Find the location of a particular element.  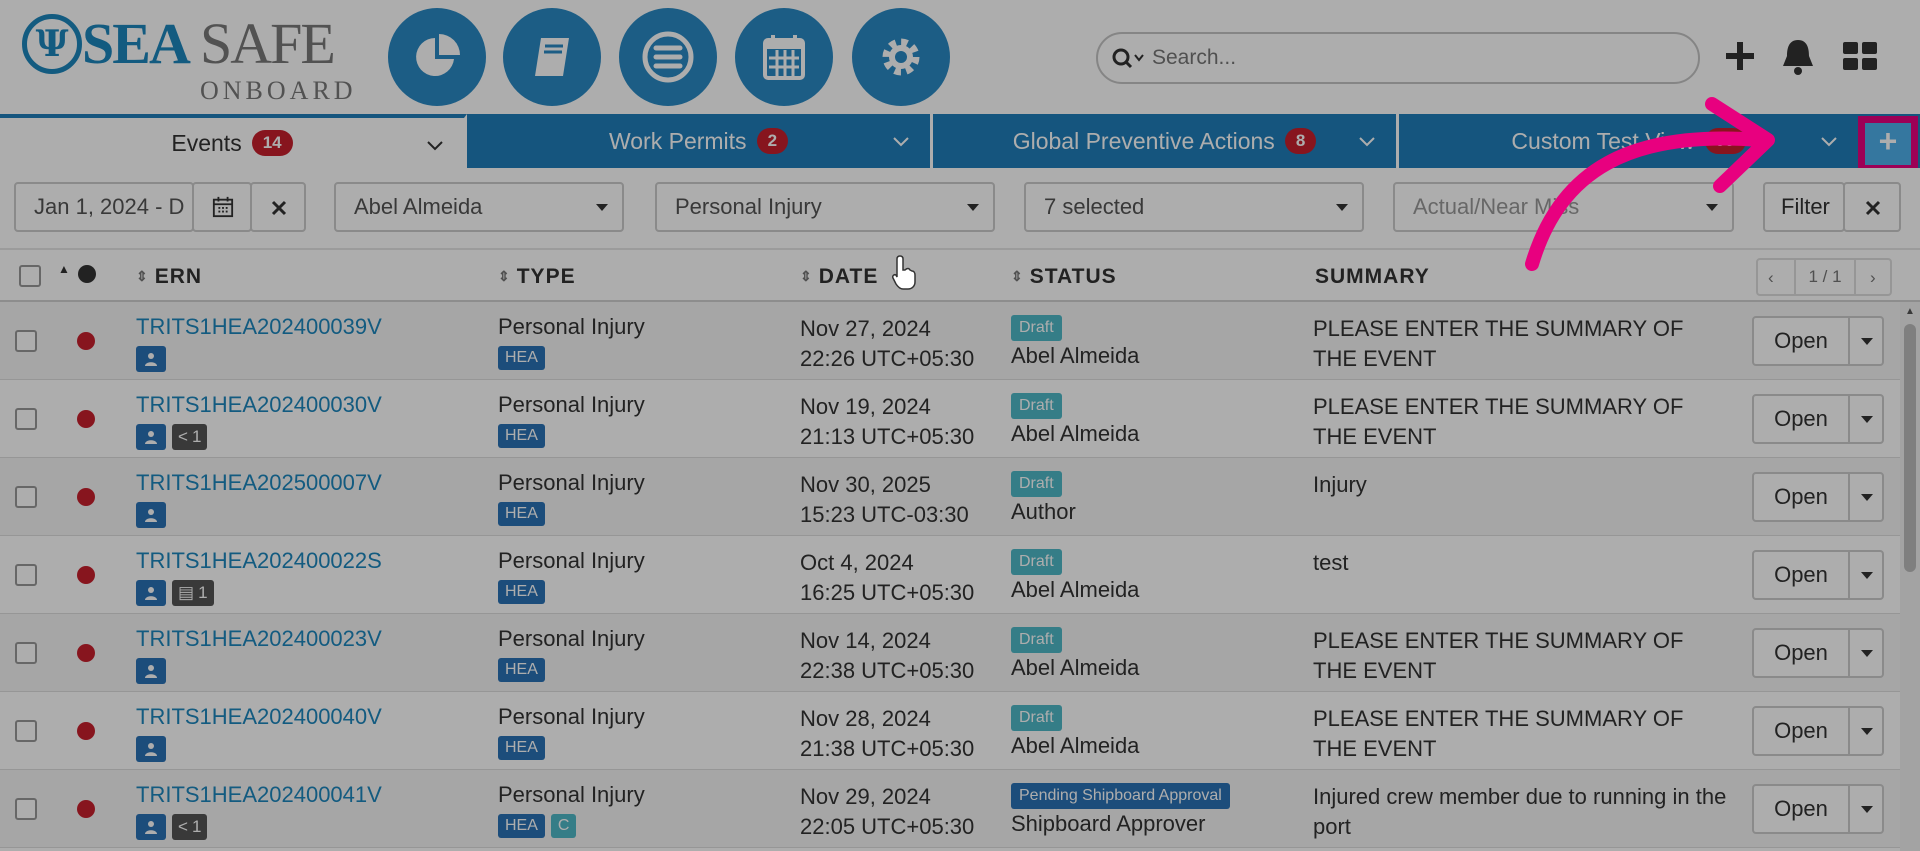

next-page-button: › is located at coordinates (1873, 278).